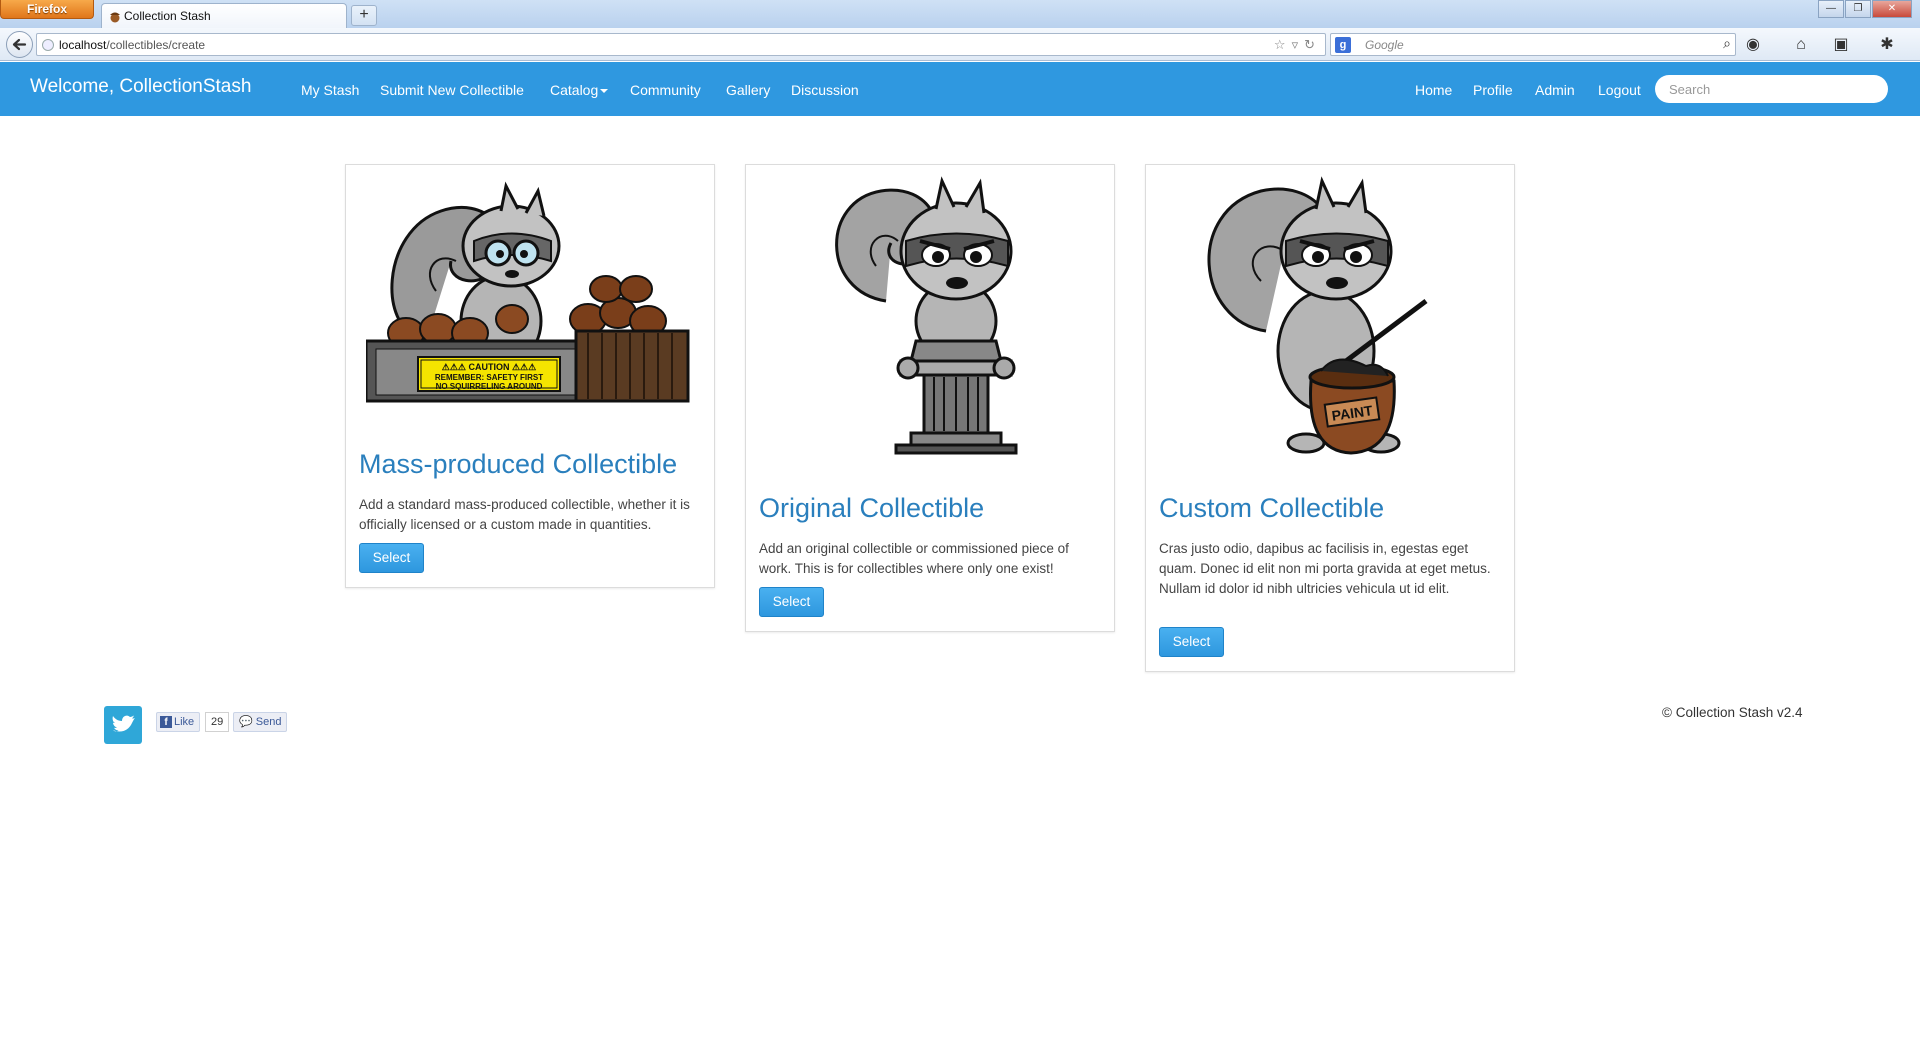 The height and width of the screenshot is (1040, 1920). Describe the element at coordinates (1727, 43) in the screenshot. I see `search-icon: ⌕` at that location.